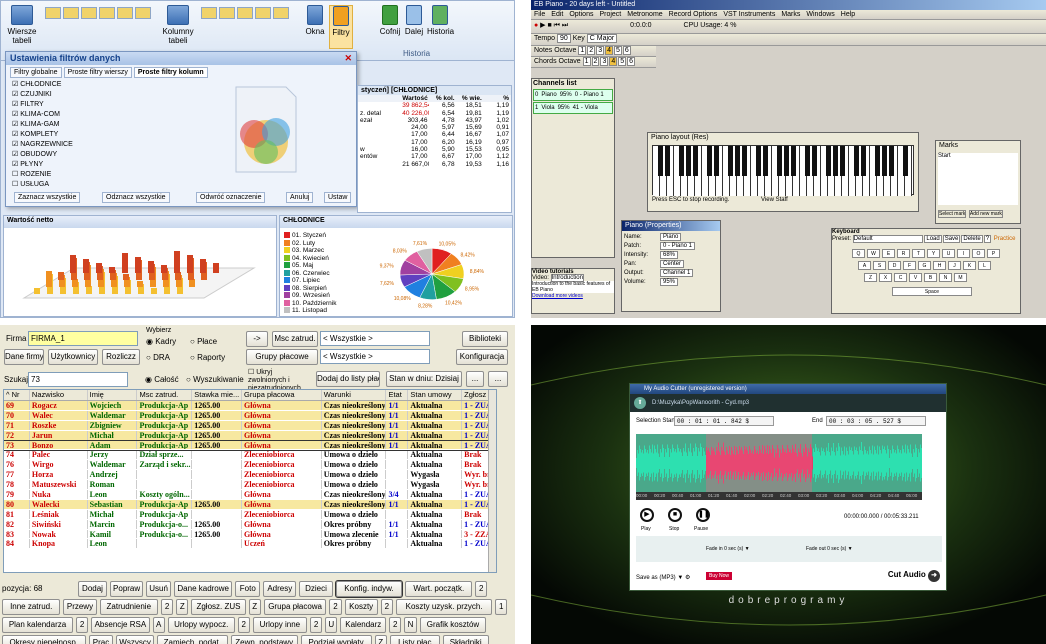 This screenshot has width=1046, height=644. What do you see at coordinates (390, 20) in the screenshot?
I see `undo-button: Cofnij` at bounding box center [390, 20].